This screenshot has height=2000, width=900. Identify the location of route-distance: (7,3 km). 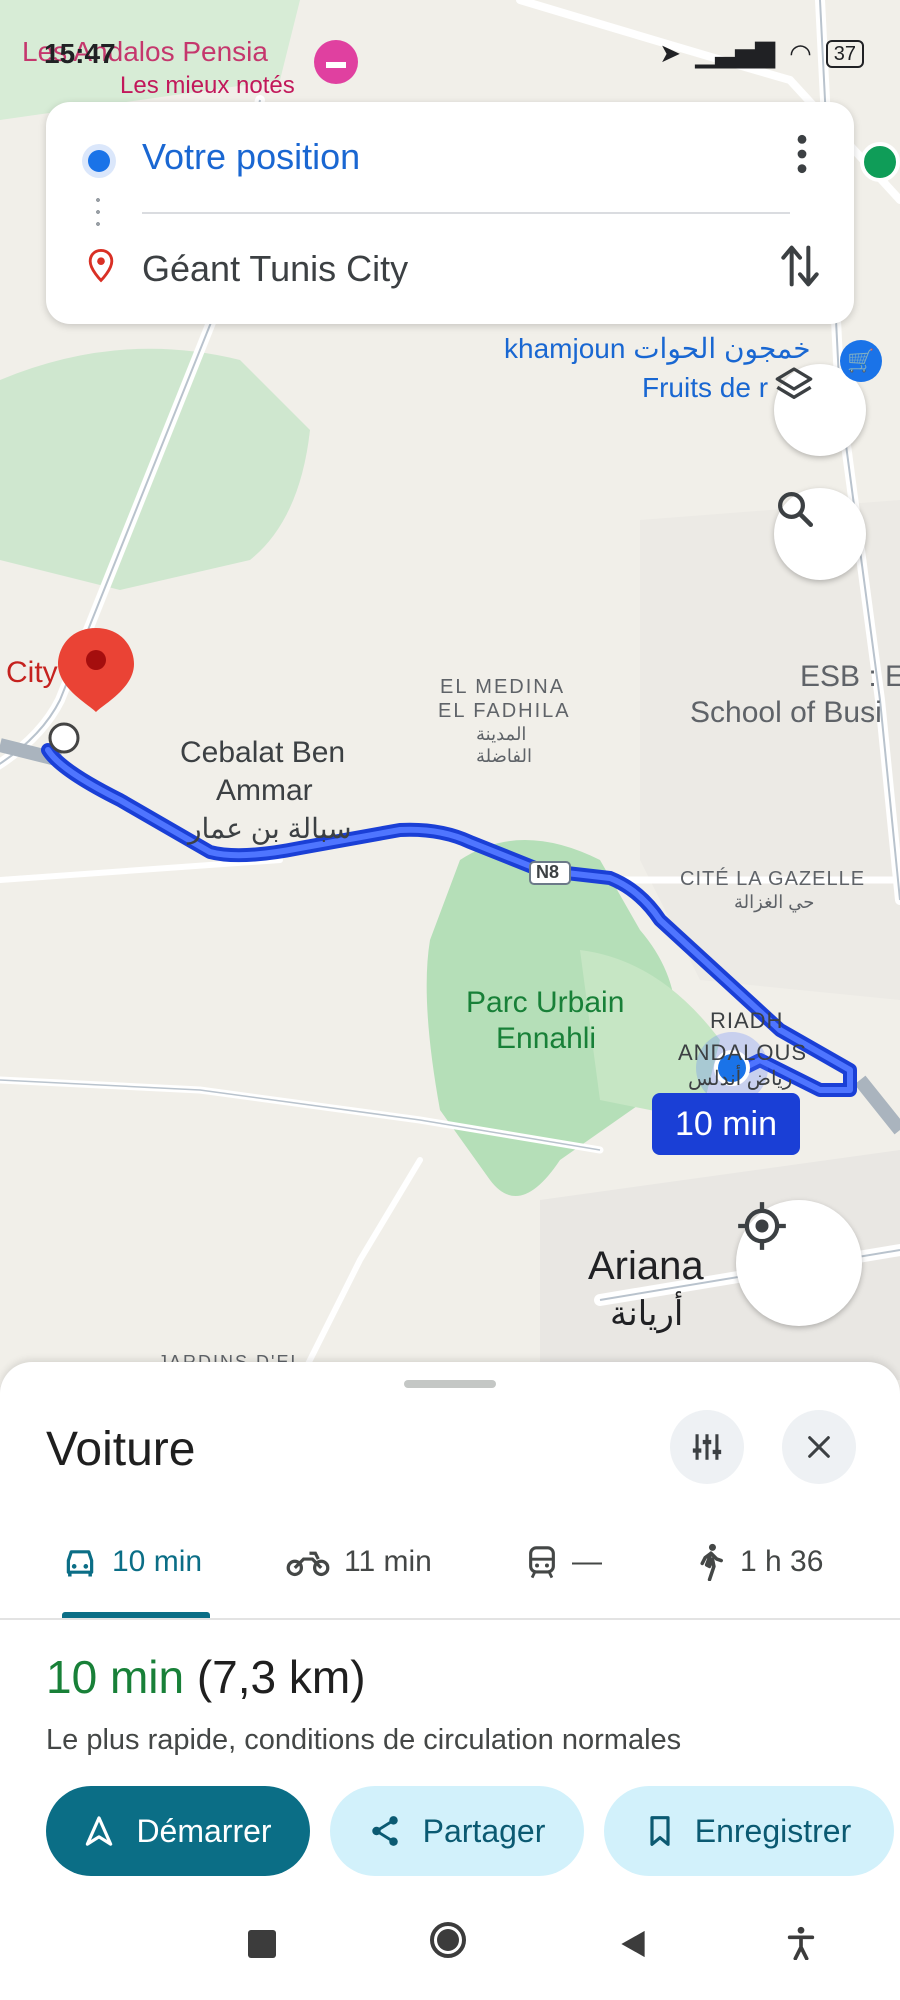
(281, 1677).